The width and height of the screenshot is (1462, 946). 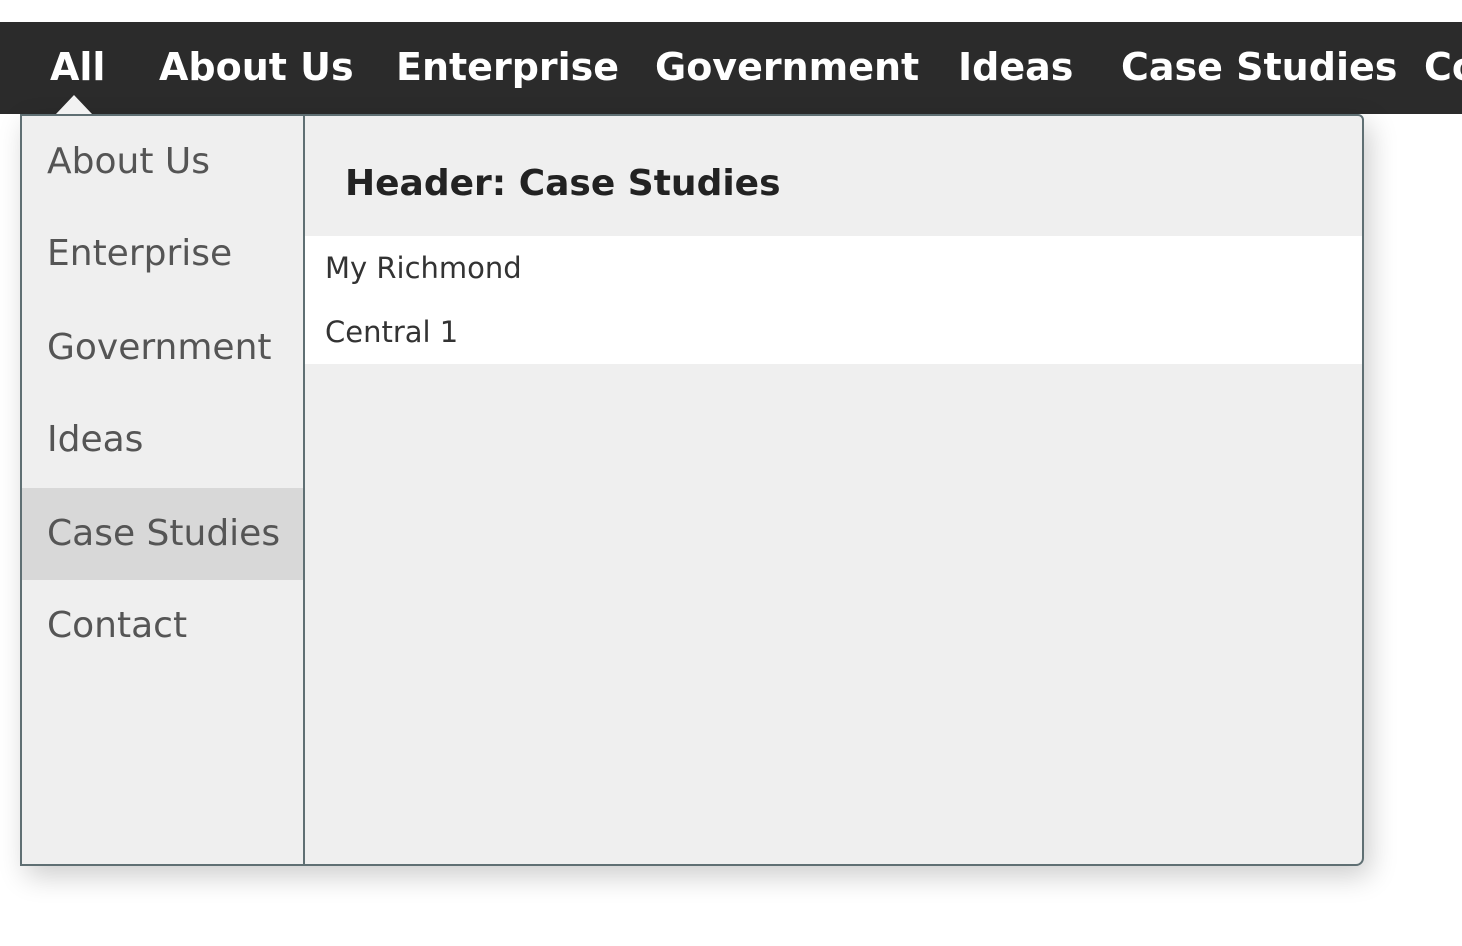 I want to click on sidebar-item-ideas: Ideas, so click(x=162, y=440).